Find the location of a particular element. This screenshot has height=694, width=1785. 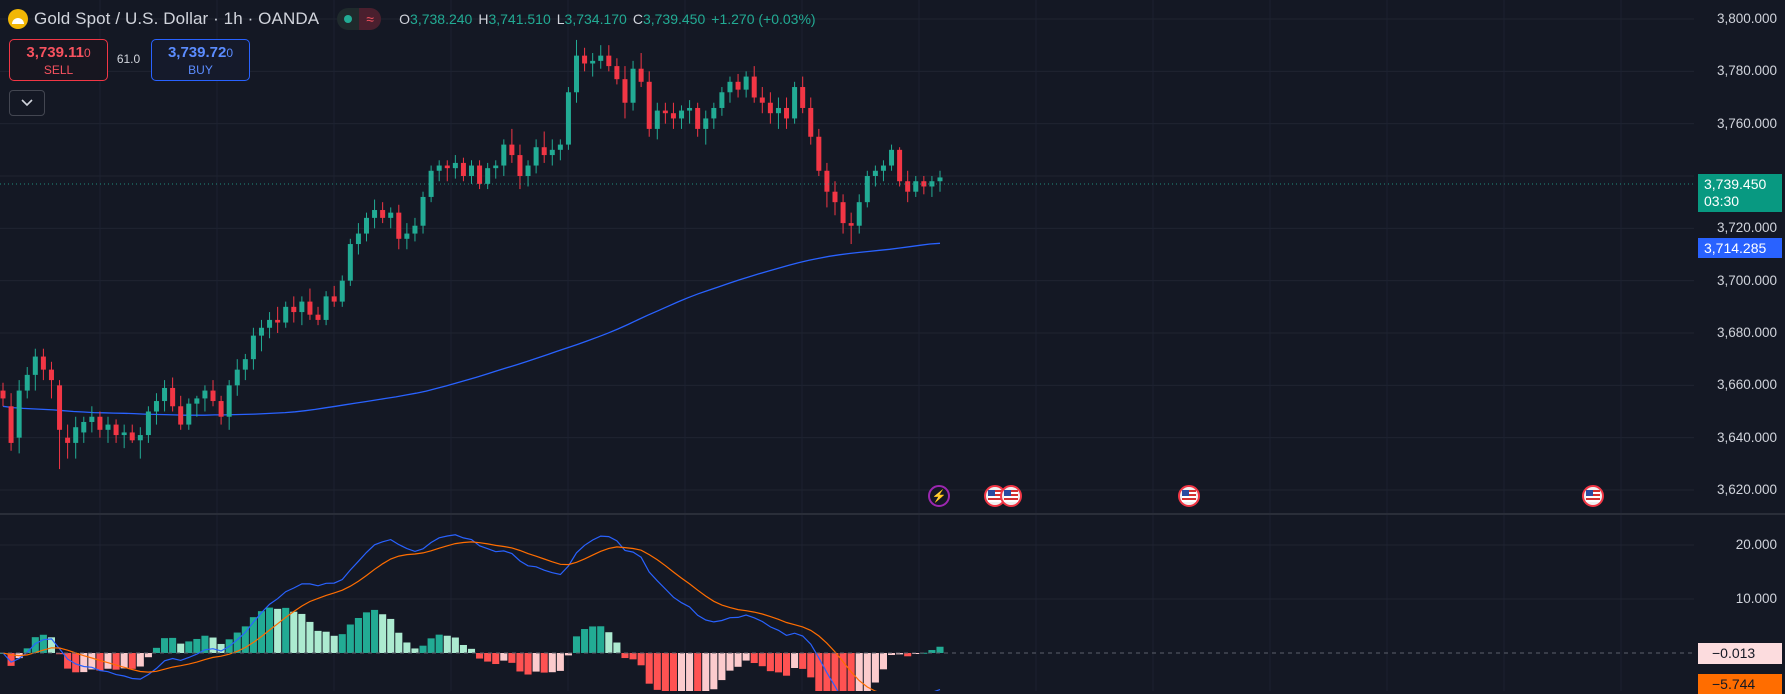

sell-button: 3,739.110 SELL is located at coordinates (58, 60).